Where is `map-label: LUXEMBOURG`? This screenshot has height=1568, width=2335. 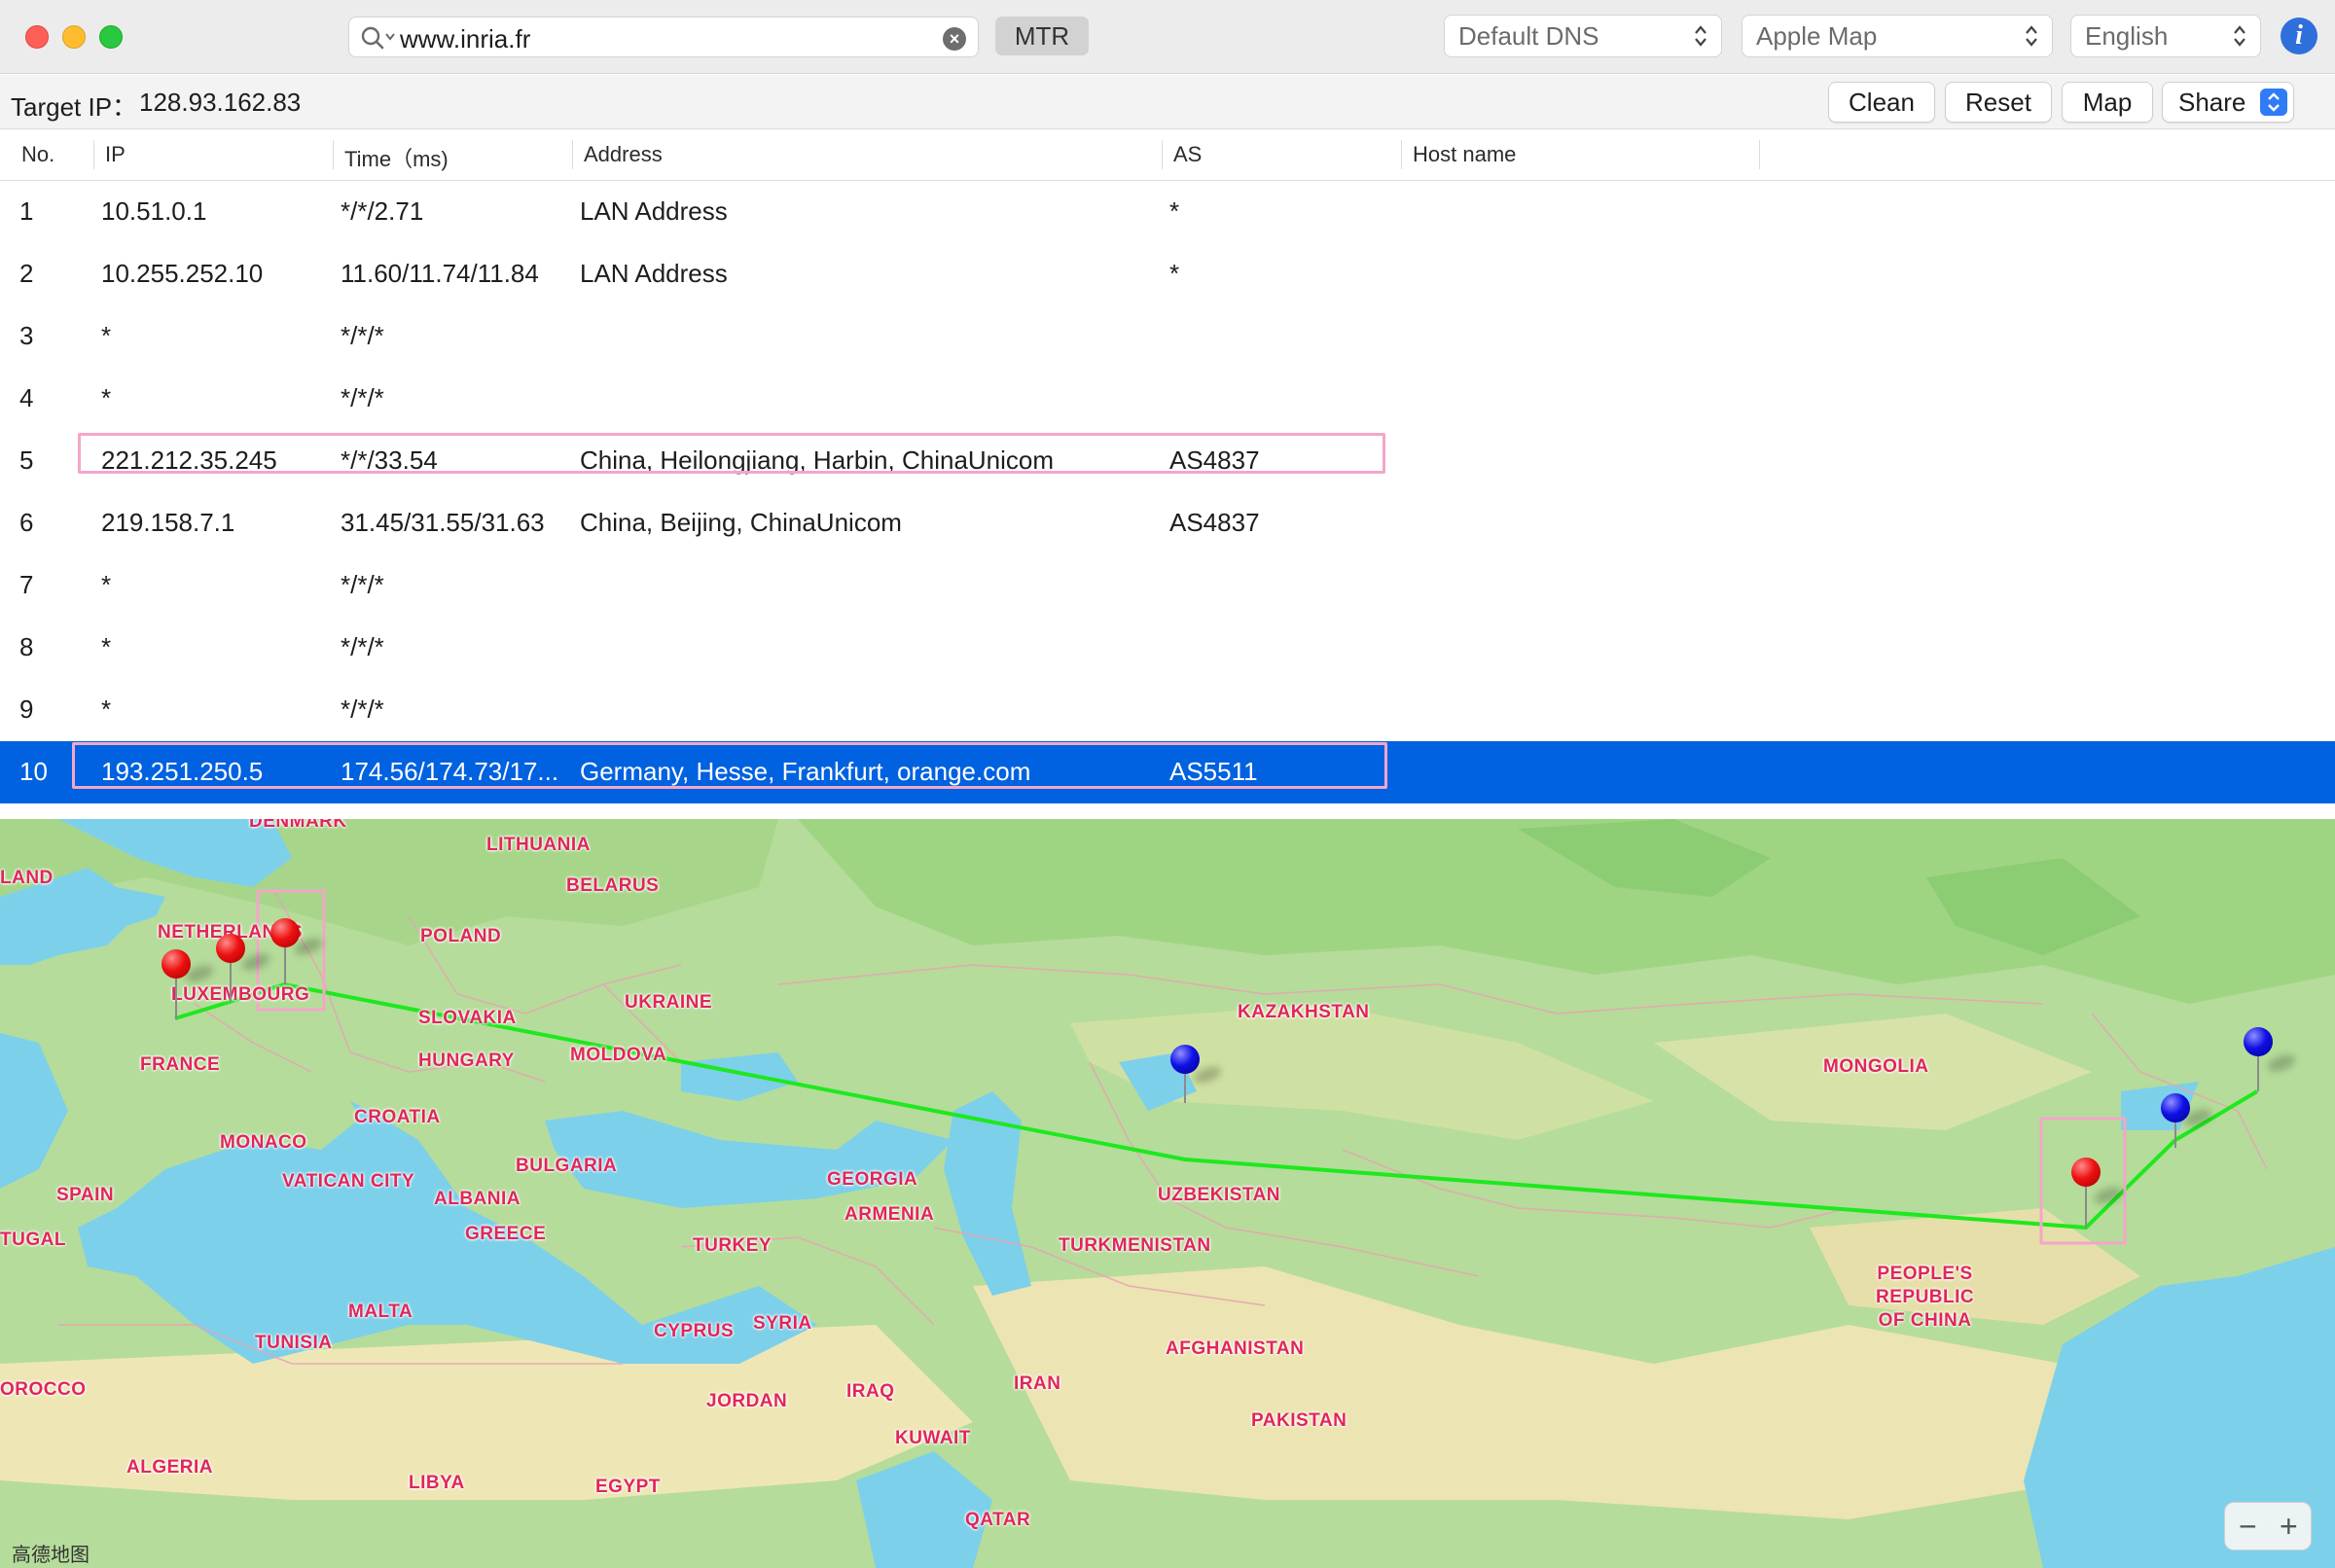 map-label: LUXEMBOURG is located at coordinates (240, 994).